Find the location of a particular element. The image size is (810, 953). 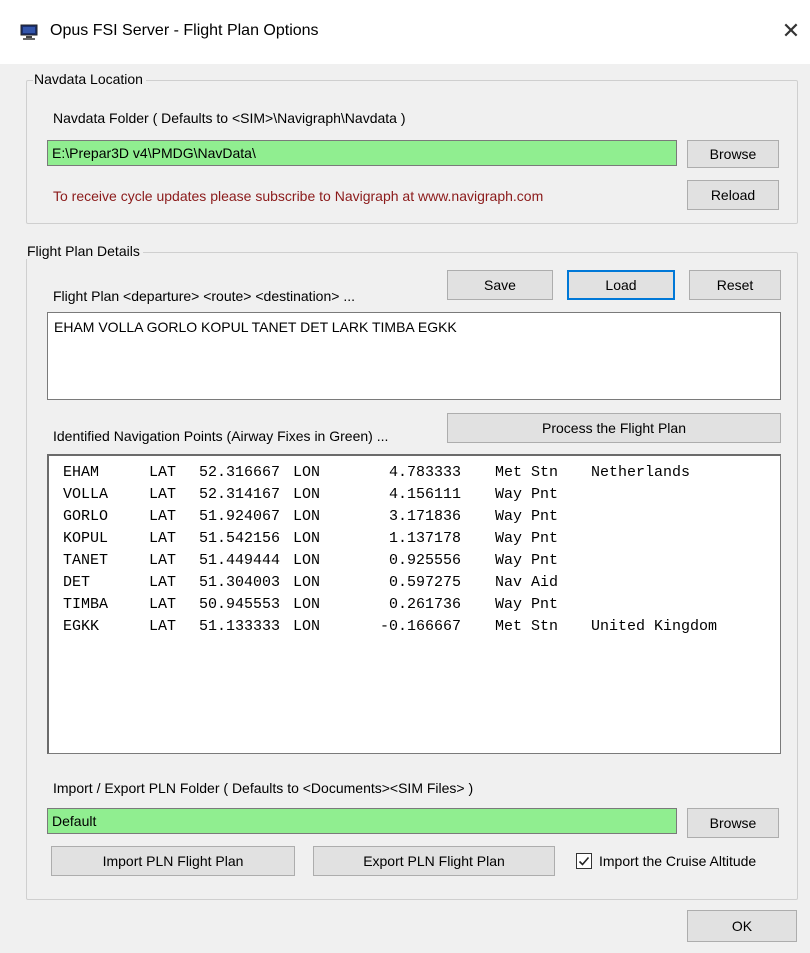

nav-point-id: DET is located at coordinates (77, 582).